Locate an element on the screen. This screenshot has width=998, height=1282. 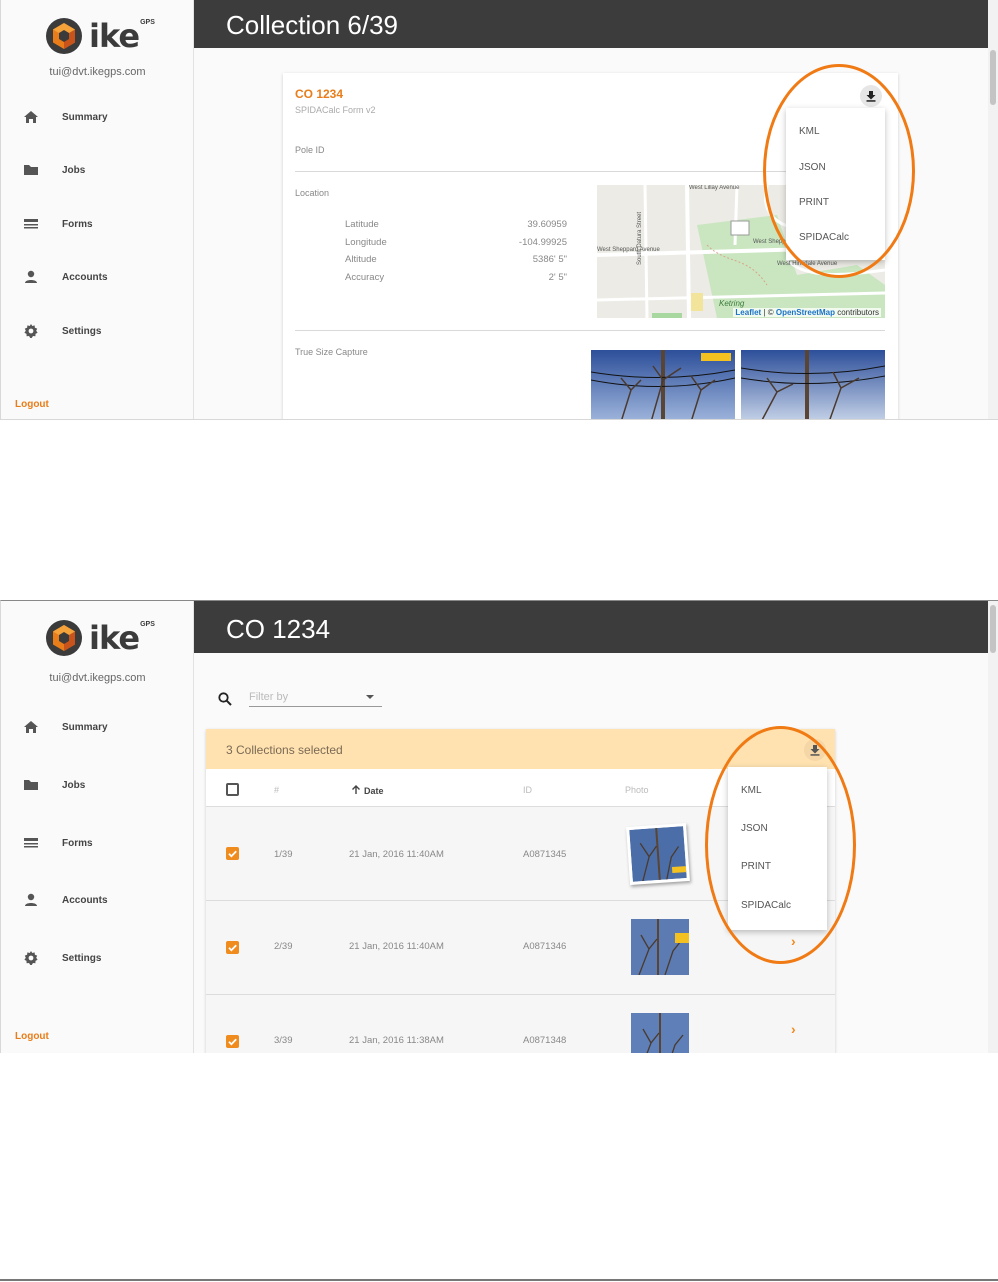
sidebar-item-label: Jobs is located at coordinates (74, 785).